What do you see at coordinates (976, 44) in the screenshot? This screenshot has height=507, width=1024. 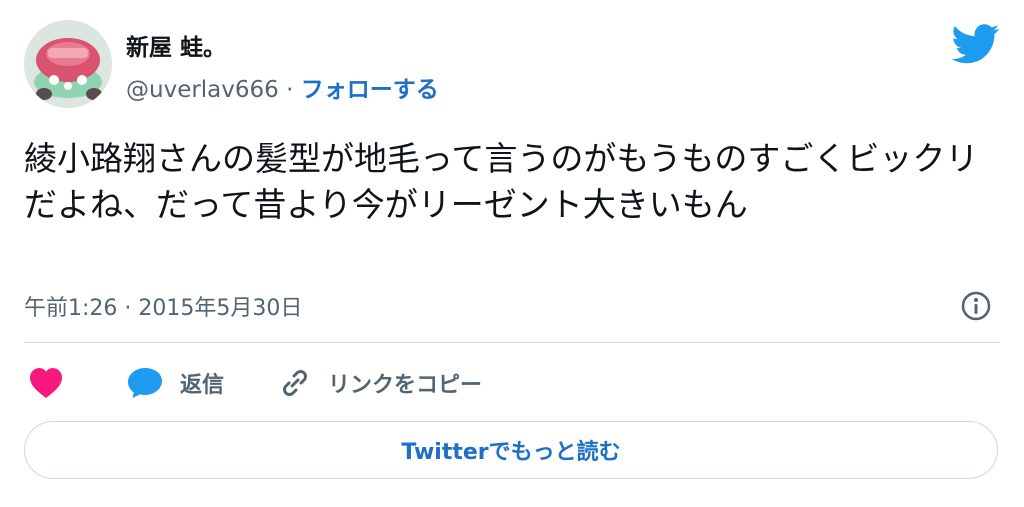 I see `twitter-bird-icon` at bounding box center [976, 44].